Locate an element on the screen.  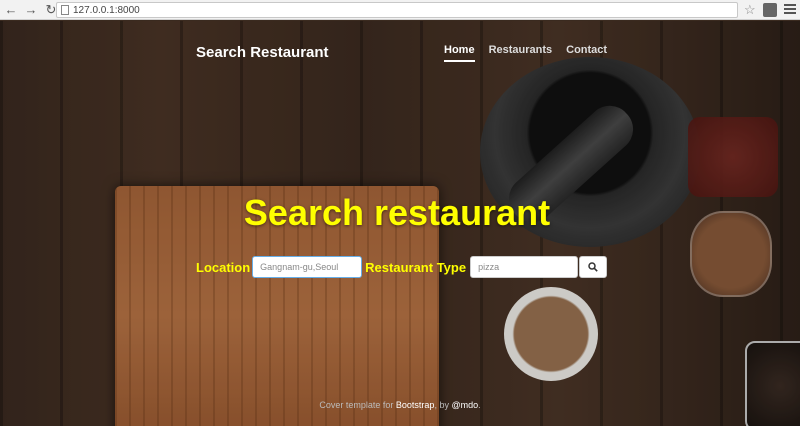
extension-icon is located at coordinates (770, 10).